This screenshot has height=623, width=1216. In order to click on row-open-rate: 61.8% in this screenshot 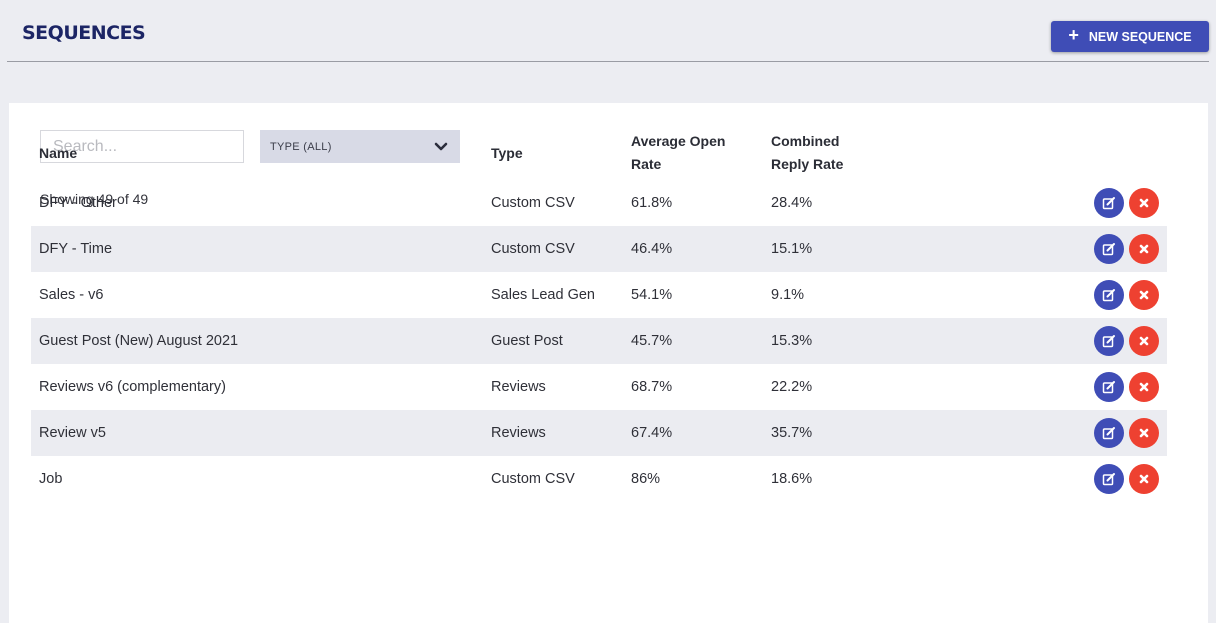, I will do `click(652, 203)`.